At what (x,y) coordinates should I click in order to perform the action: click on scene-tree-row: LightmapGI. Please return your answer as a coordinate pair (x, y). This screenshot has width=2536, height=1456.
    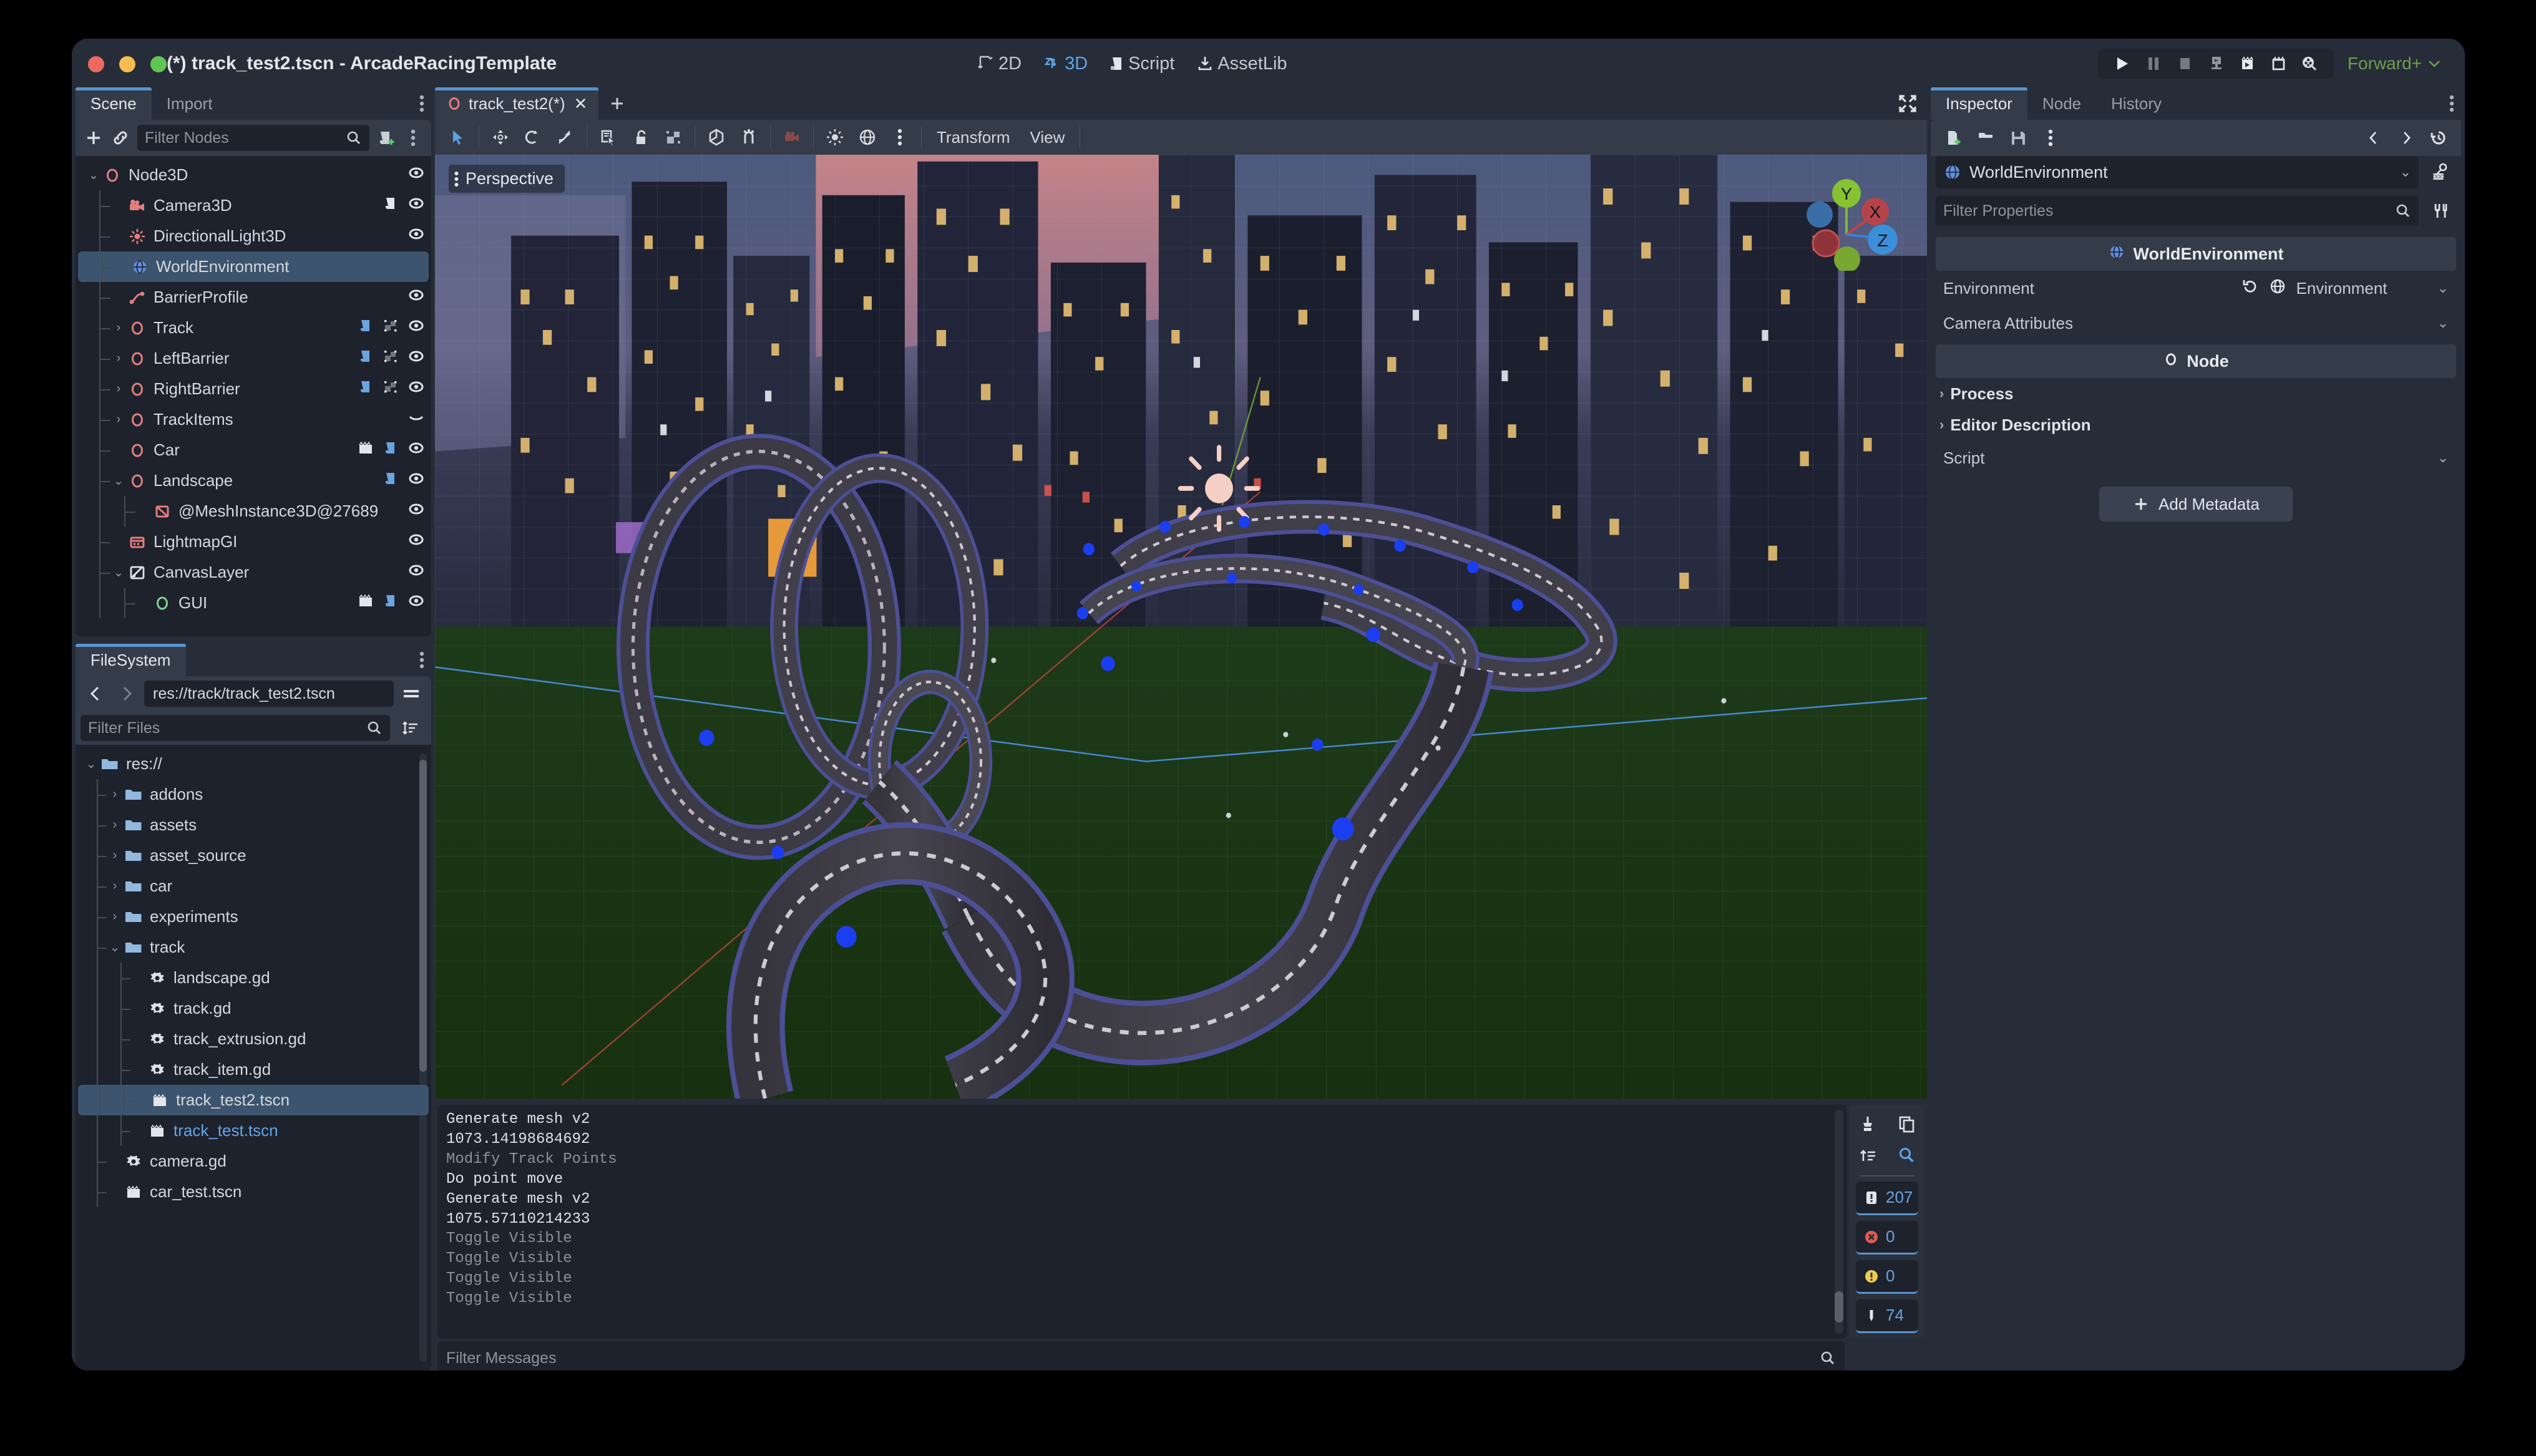
    Looking at the image, I should click on (254, 542).